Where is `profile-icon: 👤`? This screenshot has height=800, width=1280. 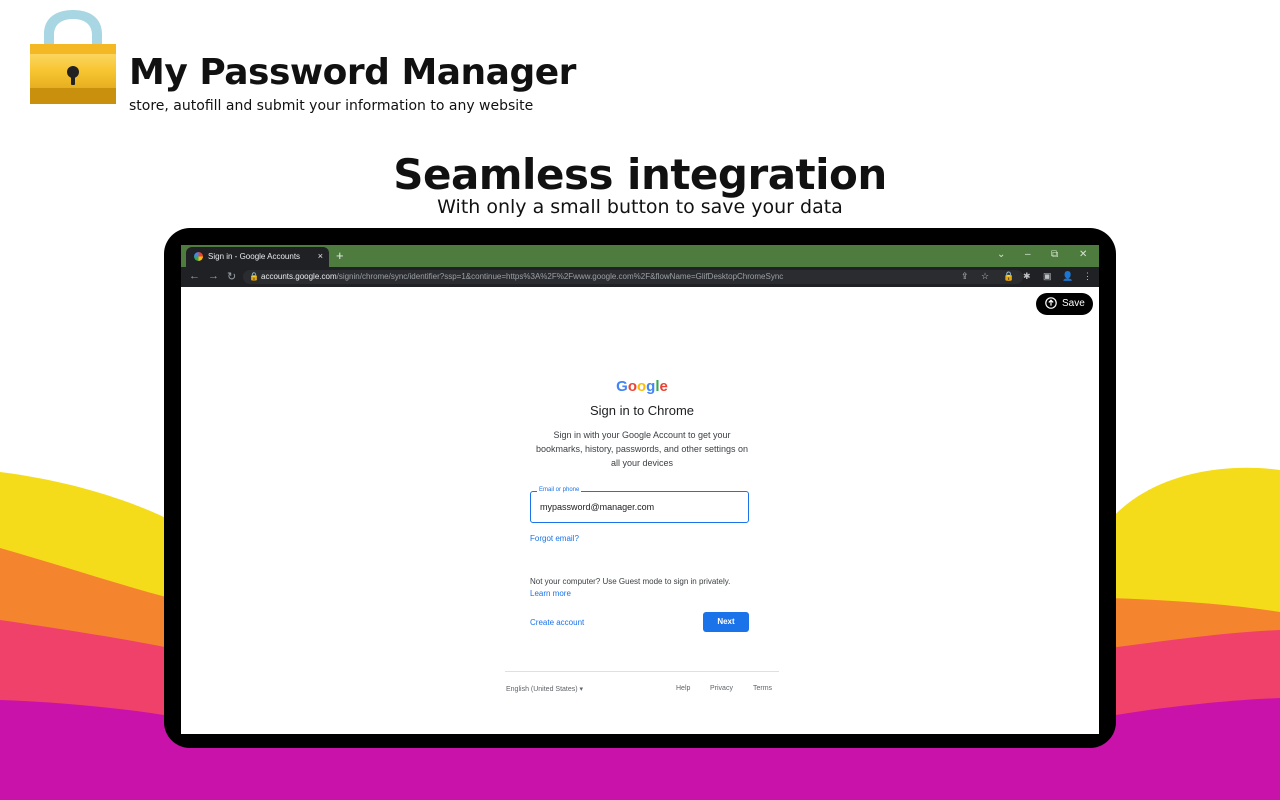
profile-icon: 👤 is located at coordinates (1067, 276).